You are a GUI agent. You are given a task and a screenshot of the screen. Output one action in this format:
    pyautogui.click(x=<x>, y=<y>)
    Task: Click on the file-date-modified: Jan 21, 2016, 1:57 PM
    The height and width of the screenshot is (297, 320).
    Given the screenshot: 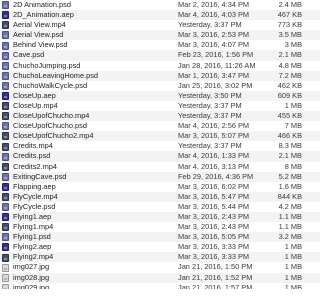 What is the action you would take?
    pyautogui.click(x=215, y=285)
    